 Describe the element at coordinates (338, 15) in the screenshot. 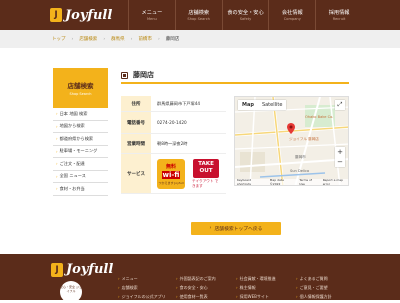

I see `nav-recruit: 採用情報 Recruit` at that location.